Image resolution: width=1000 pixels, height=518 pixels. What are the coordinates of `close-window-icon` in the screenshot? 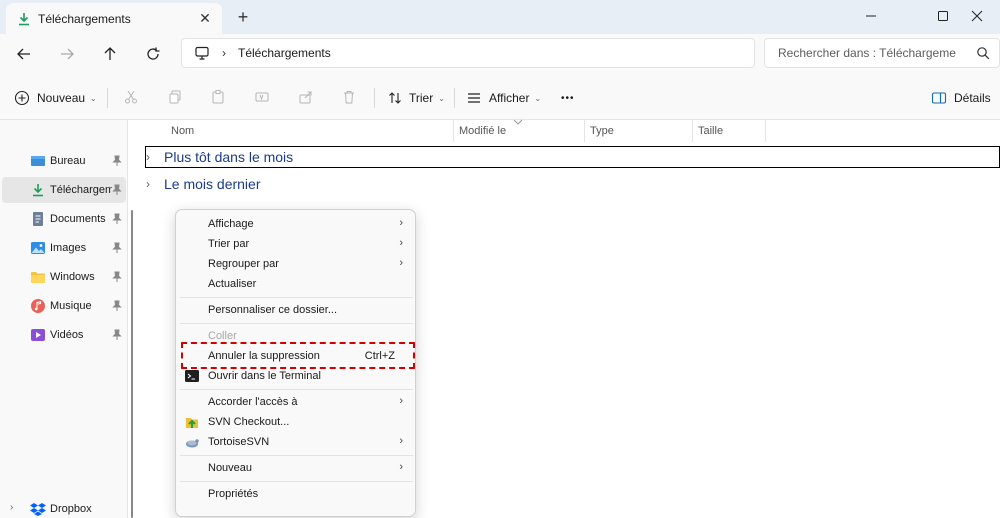 It's located at (977, 16).